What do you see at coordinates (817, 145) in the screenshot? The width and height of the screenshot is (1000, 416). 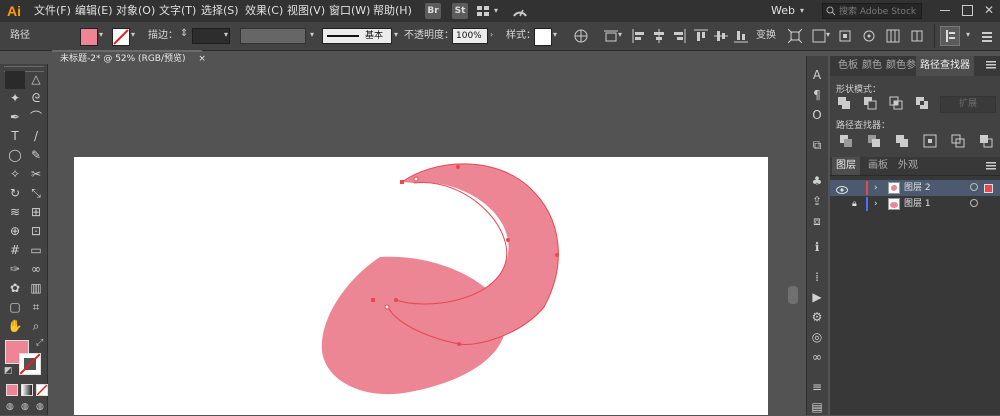 I see `transform-icon: ⧉` at bounding box center [817, 145].